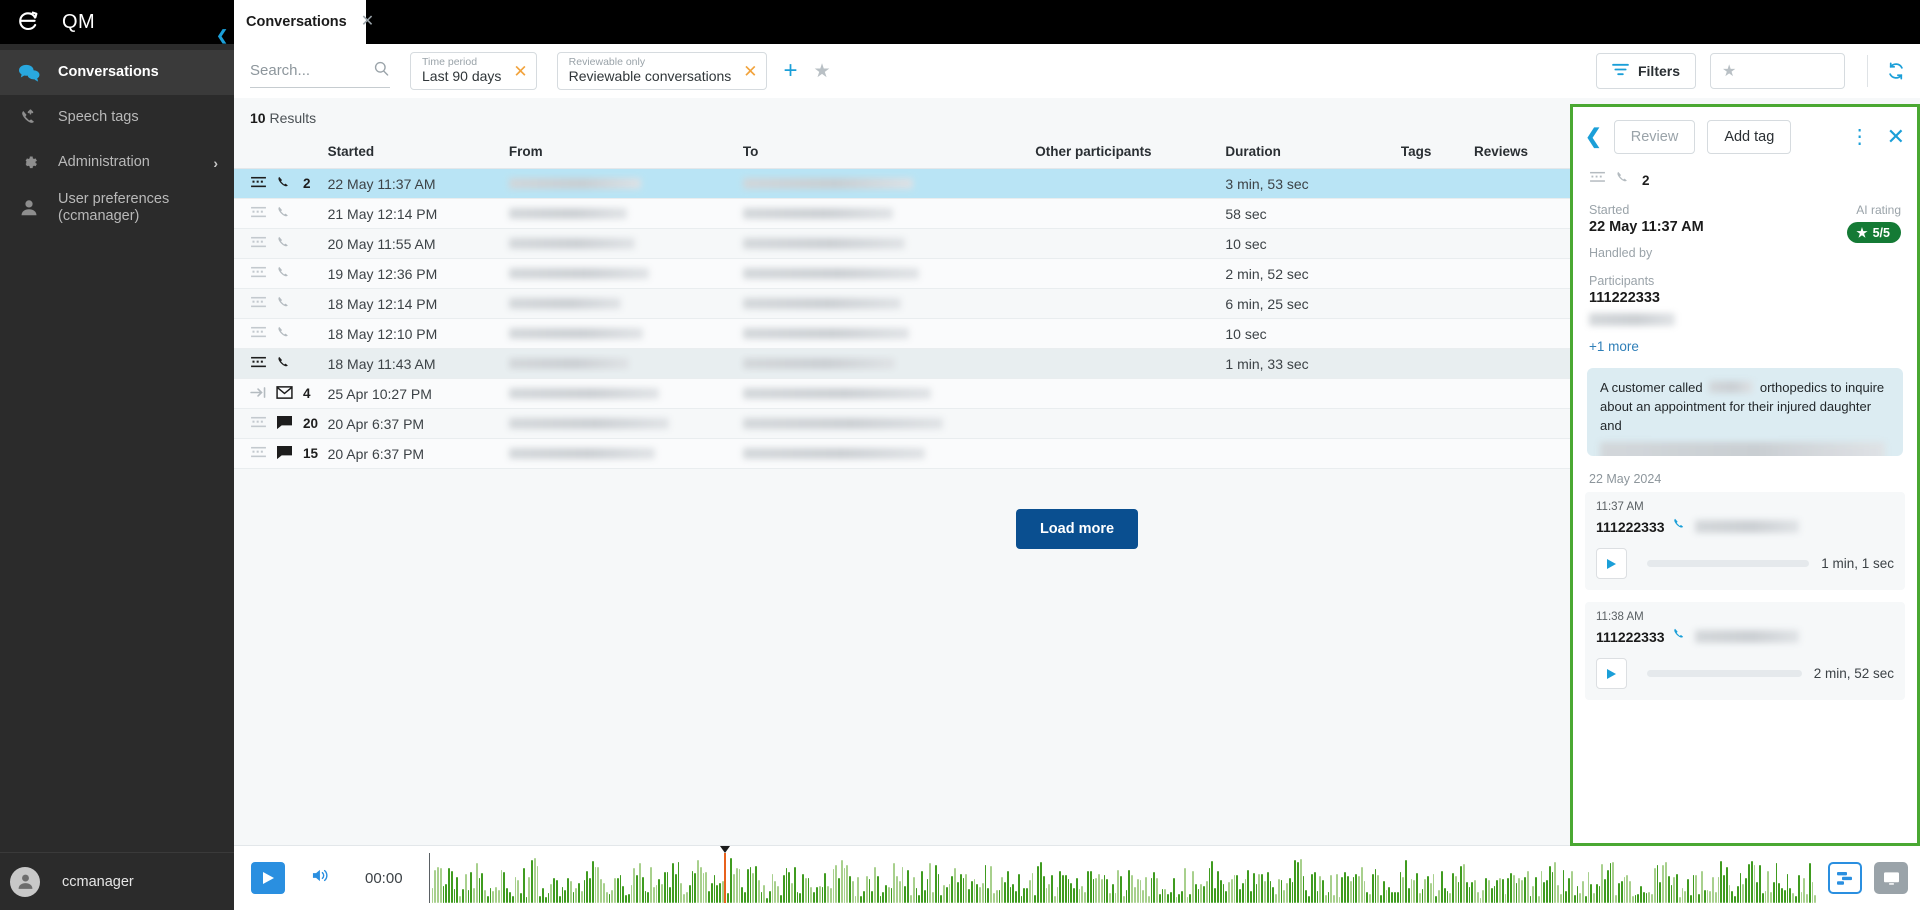 The height and width of the screenshot is (910, 1920). I want to click on favorites-field: ★, so click(1777, 71).